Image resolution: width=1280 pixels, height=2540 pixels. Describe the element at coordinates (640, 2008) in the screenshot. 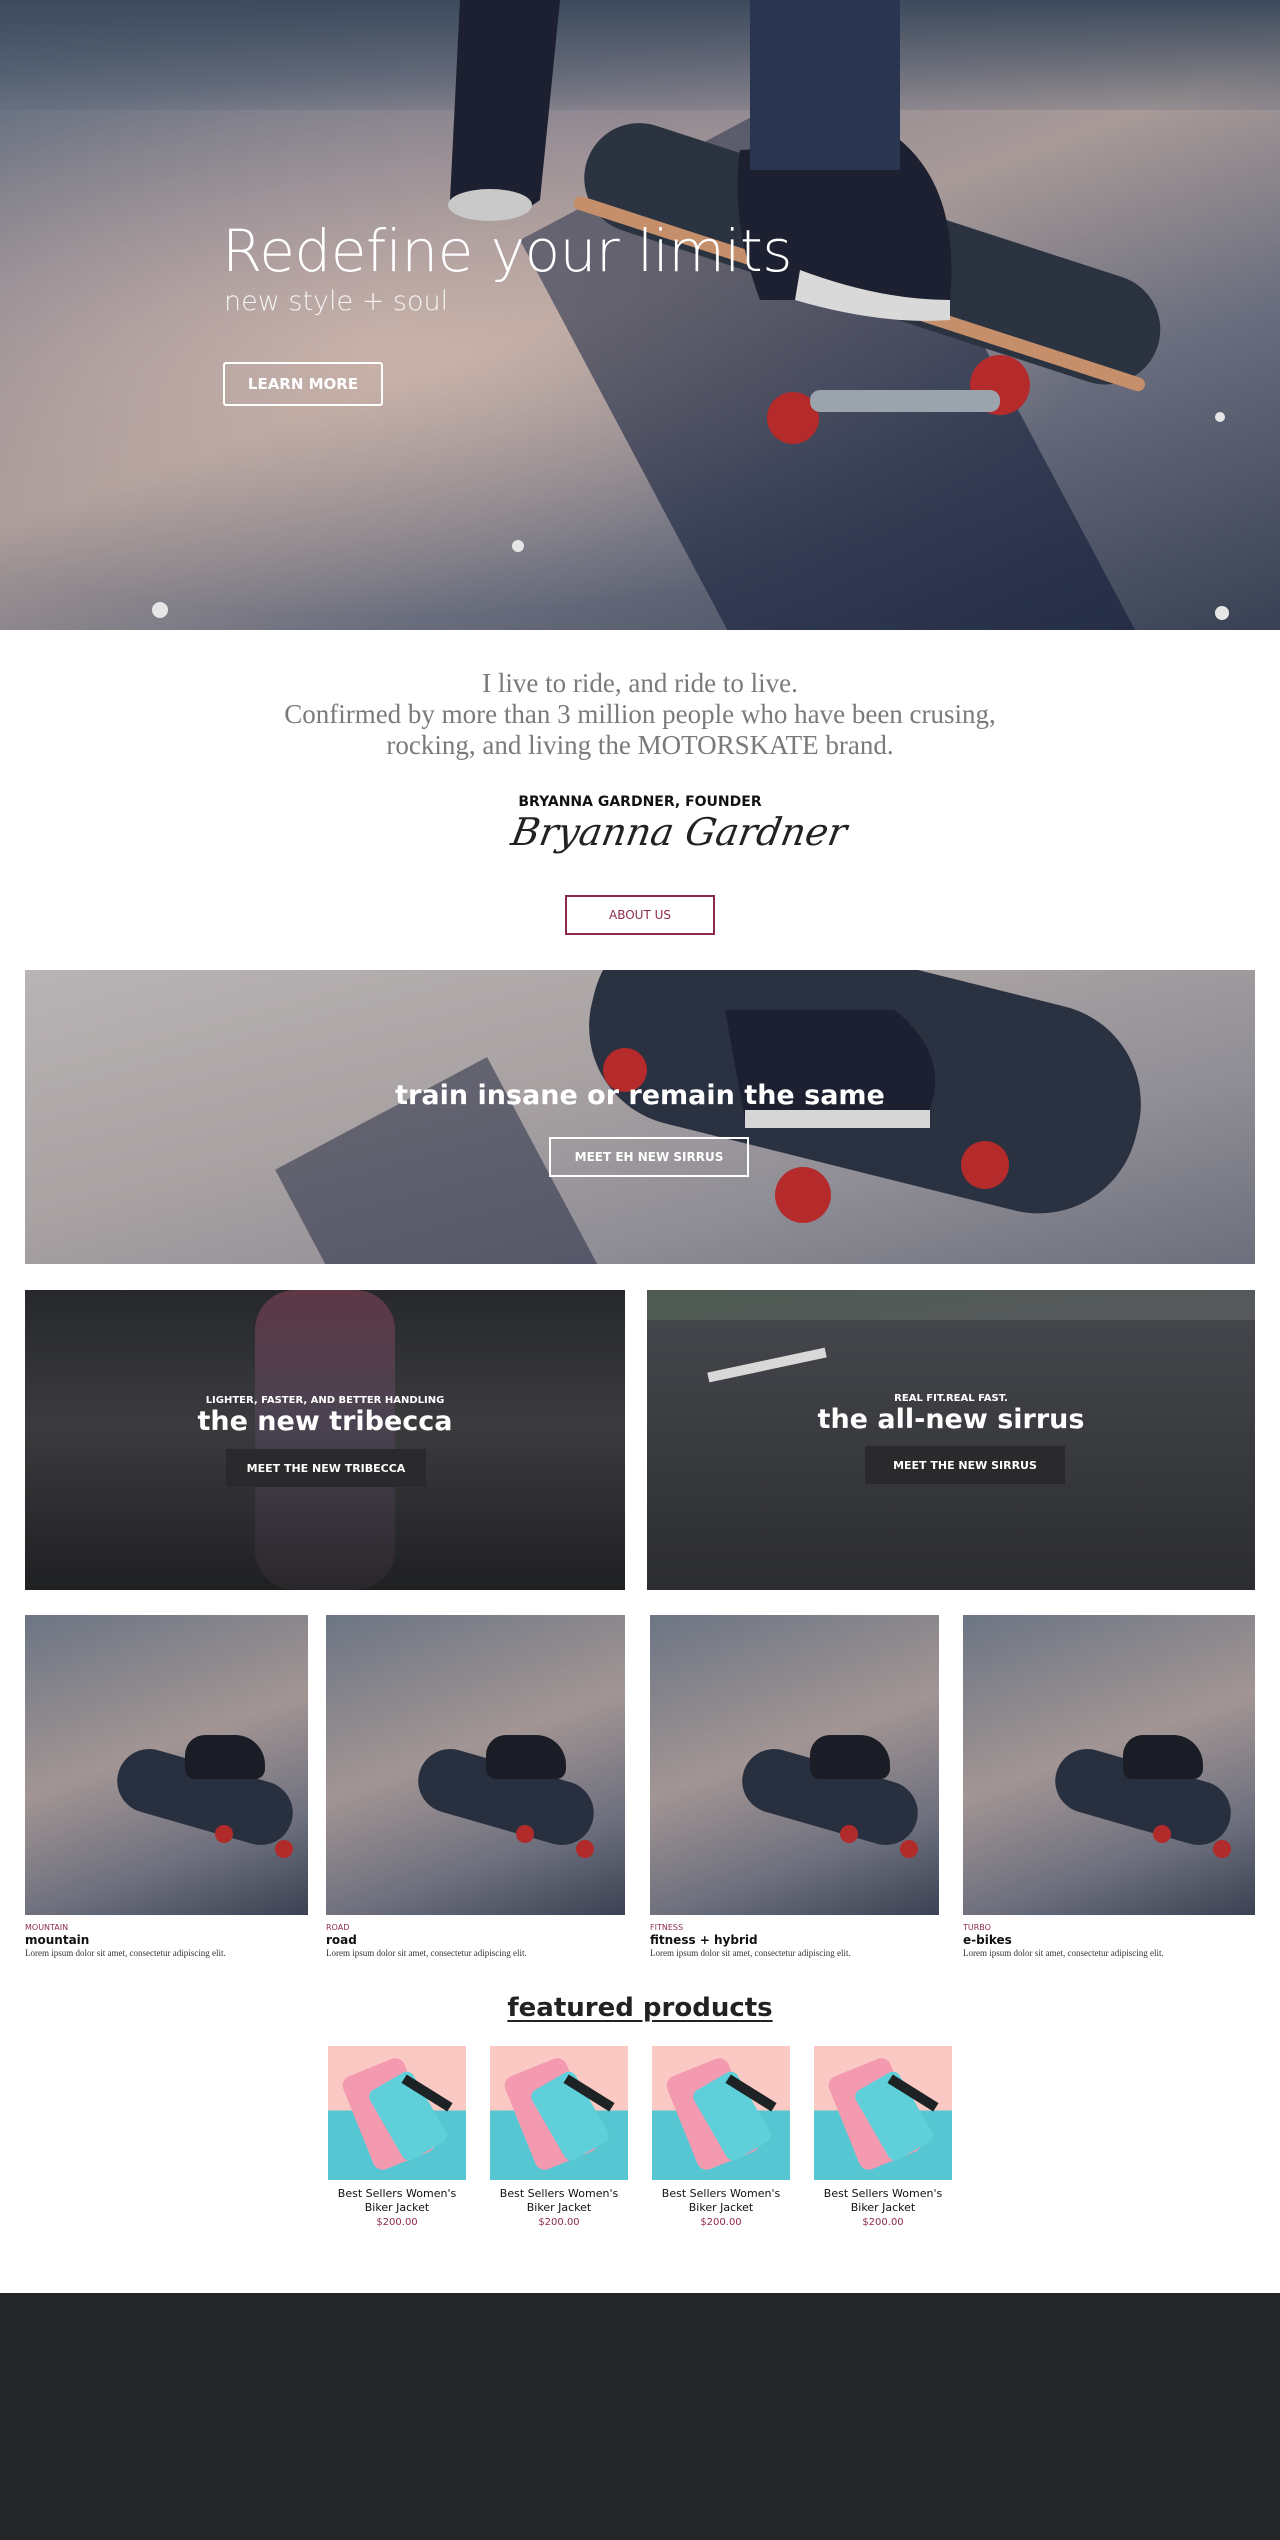

I see `featured-products-title: featured products` at that location.